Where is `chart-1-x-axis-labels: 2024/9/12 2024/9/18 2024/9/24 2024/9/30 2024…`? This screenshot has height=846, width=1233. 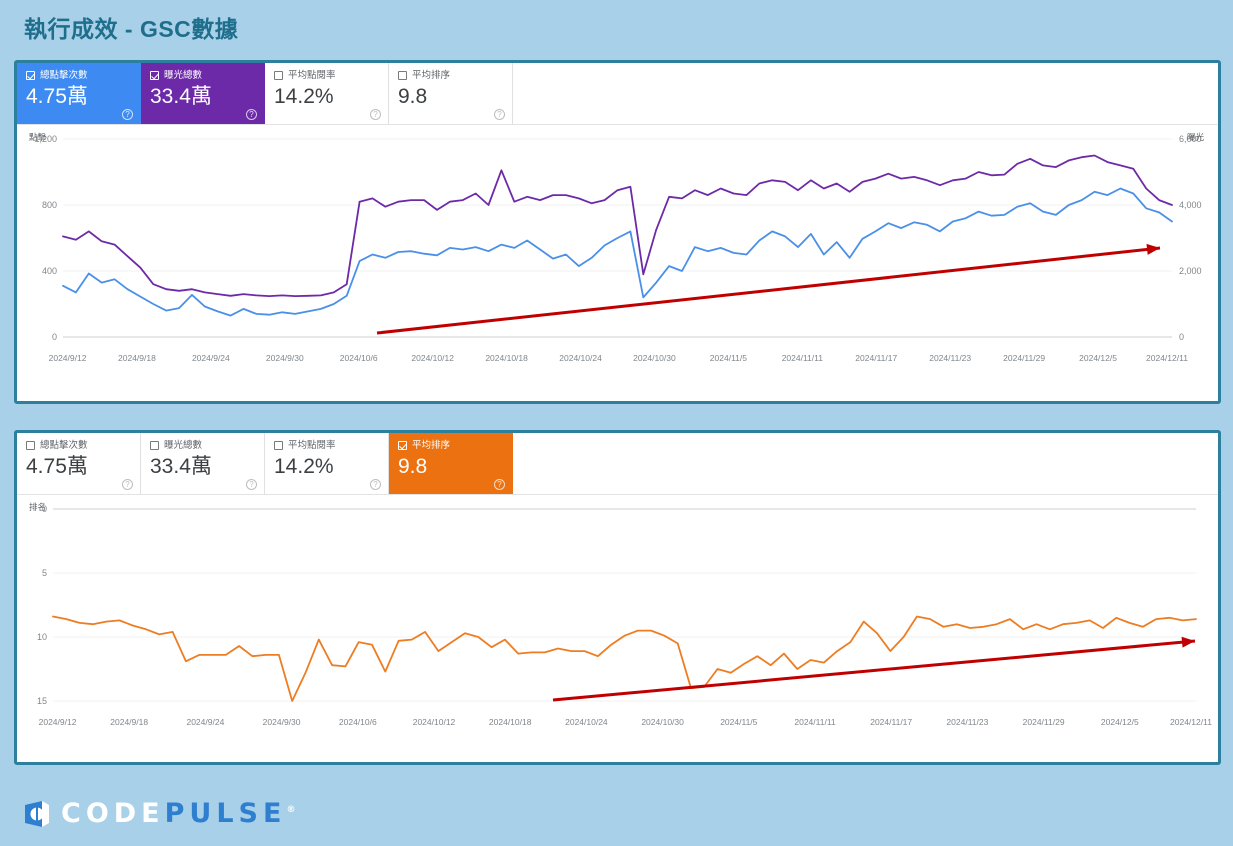
chart-1-x-axis-labels: 2024/9/12 2024/9/18 2024/9/24 2024/9/30 2024… is located at coordinates (617, 361).